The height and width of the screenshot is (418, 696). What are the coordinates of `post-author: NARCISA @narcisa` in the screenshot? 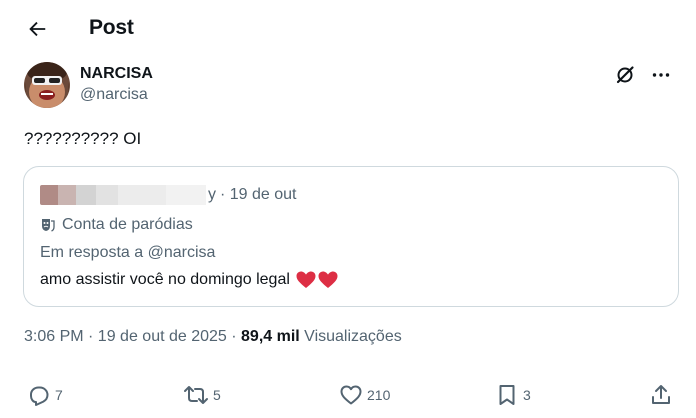 It's located at (88, 86).